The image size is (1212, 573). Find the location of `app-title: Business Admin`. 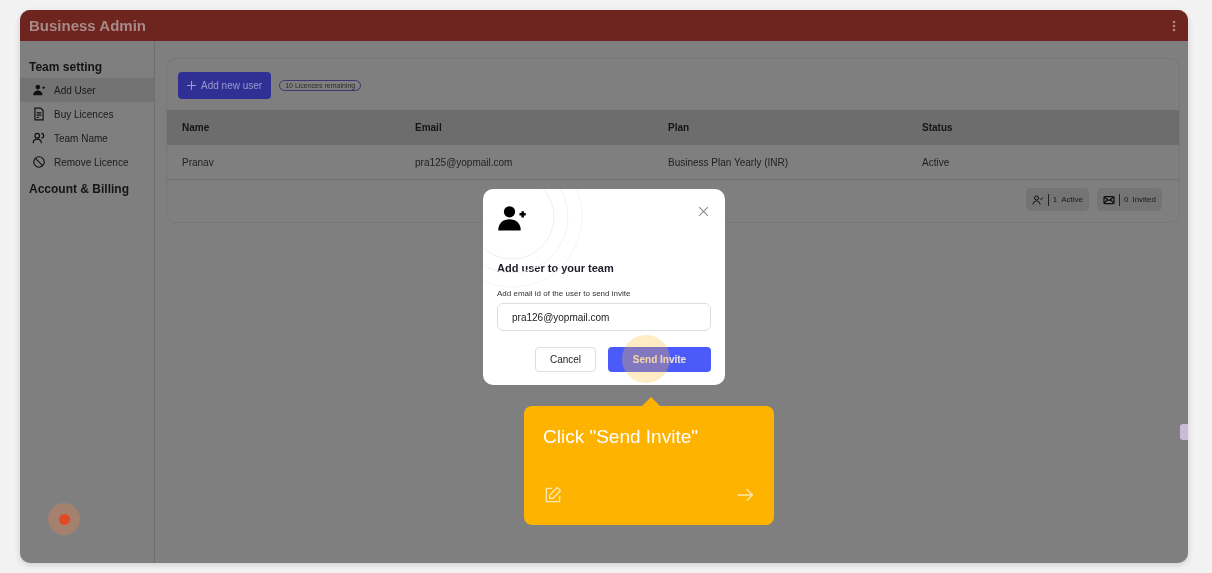

app-title: Business Admin is located at coordinates (87, 25).